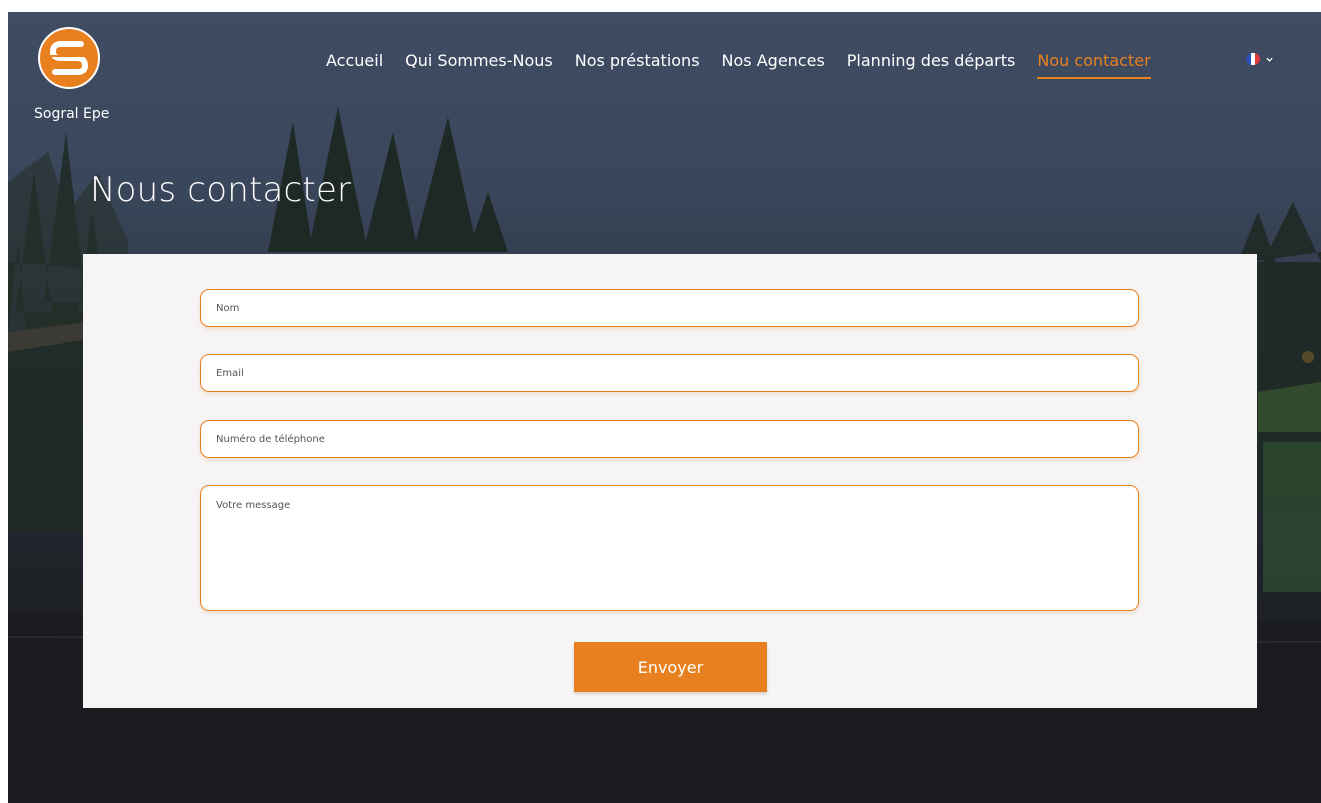 The height and width of the screenshot is (803, 1321). Describe the element at coordinates (669, 373) in the screenshot. I see `email-input` at that location.